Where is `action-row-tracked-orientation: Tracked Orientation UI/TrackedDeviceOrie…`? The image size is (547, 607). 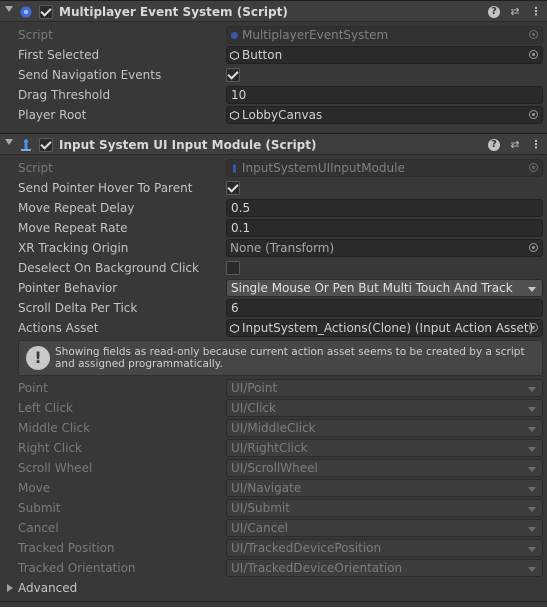
action-row-tracked-orientation: Tracked Orientation UI/TrackedDeviceOrie… is located at coordinates (273, 568).